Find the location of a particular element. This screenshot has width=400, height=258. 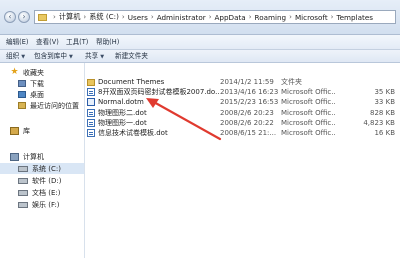

new-folder-button: 新建文件夹 is located at coordinates (131, 56).